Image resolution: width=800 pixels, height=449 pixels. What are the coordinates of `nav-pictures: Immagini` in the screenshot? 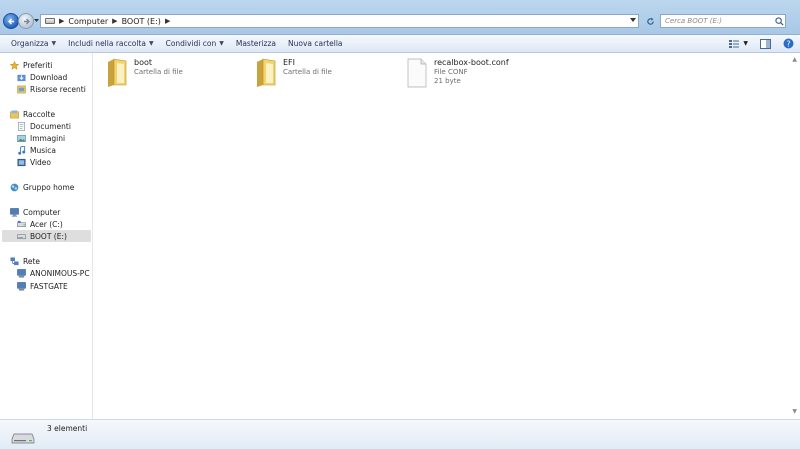 It's located at (41, 138).